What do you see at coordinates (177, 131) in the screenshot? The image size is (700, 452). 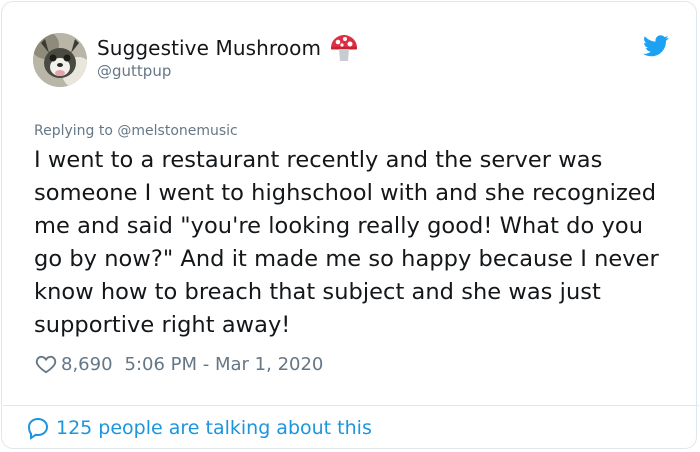 I see `replying-to-link: @melstonemusic` at bounding box center [177, 131].